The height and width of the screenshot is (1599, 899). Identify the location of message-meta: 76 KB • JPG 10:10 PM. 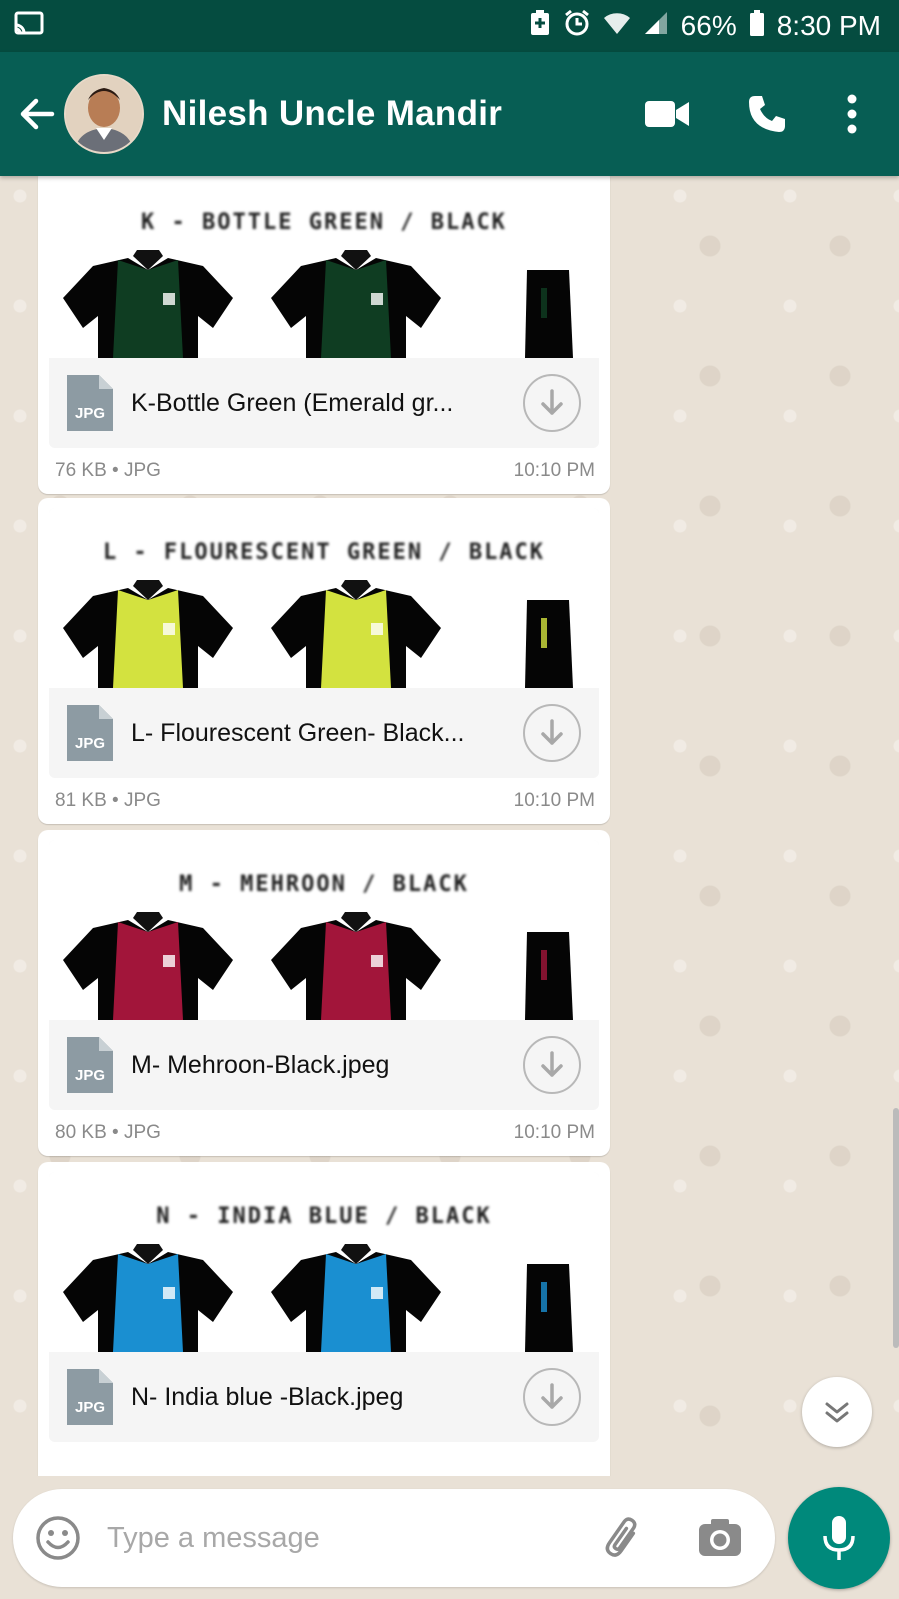
(324, 471).